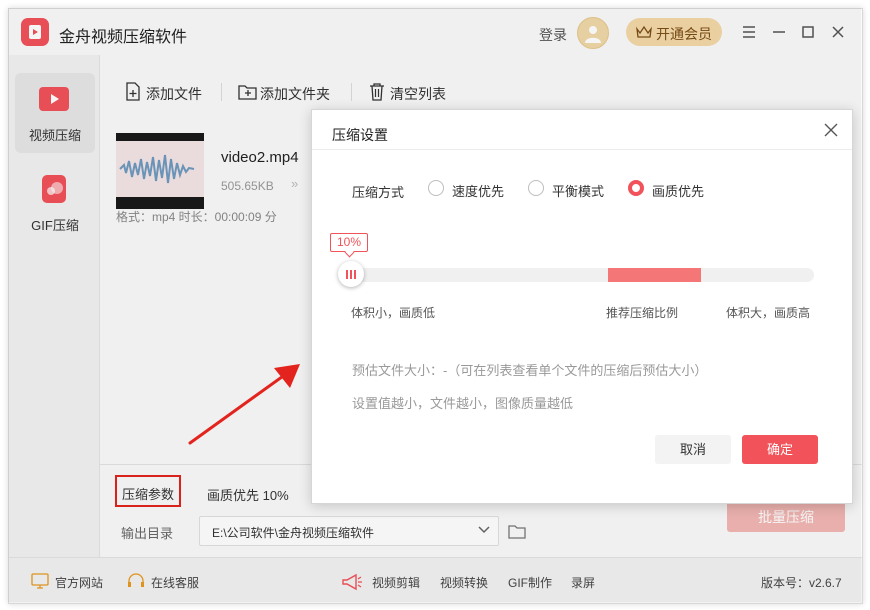 The width and height of the screenshot is (870, 610). I want to click on scale-high-label: 体积大，画质高, so click(768, 313).